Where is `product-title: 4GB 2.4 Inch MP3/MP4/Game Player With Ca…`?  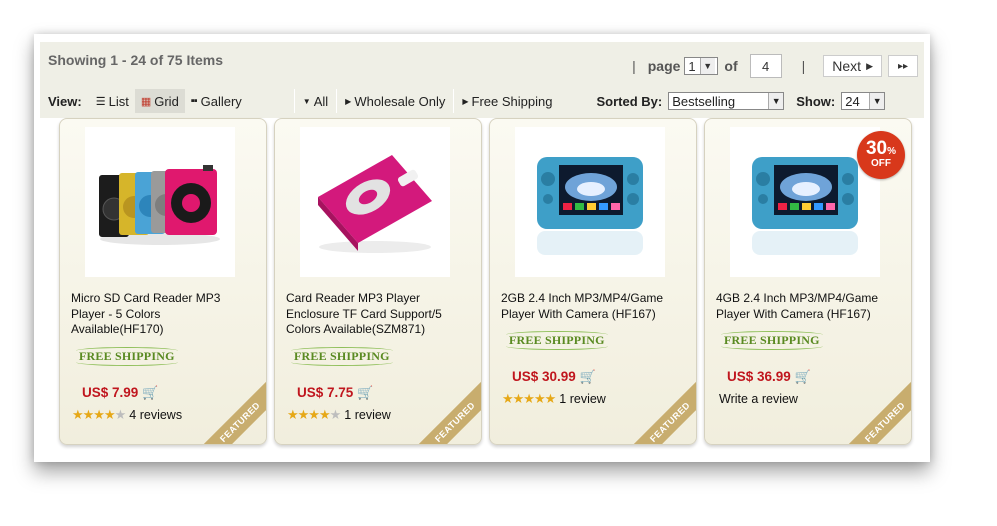 product-title: 4GB 2.4 Inch MP3/MP4/Game Player With Ca… is located at coordinates (808, 306).